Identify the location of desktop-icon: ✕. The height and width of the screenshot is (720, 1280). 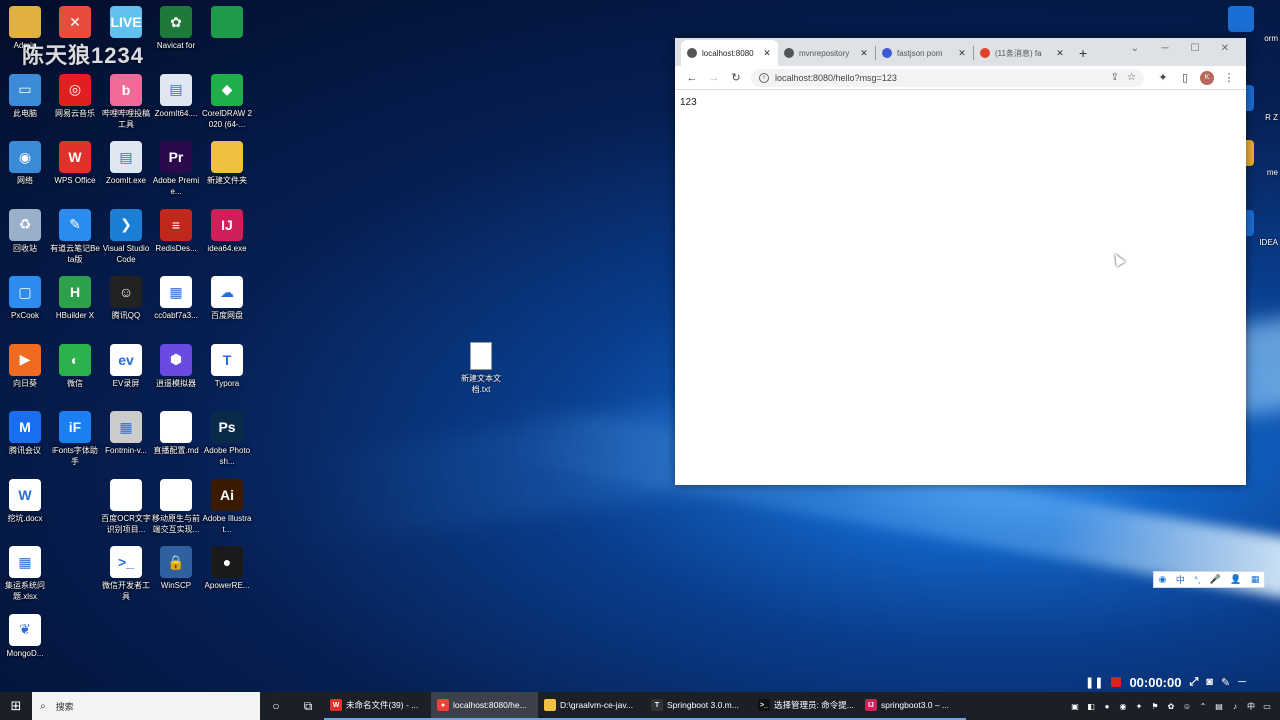
(75, 23).